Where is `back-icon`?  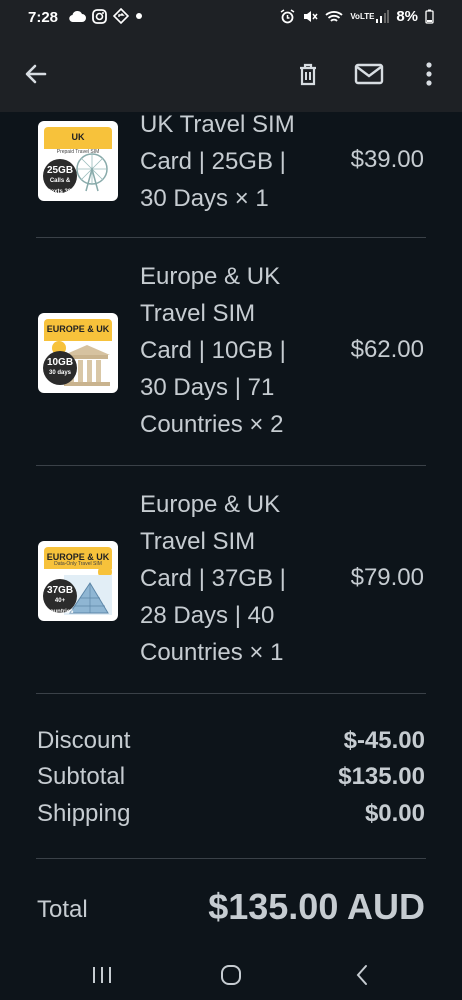
back-icon is located at coordinates (362, 975).